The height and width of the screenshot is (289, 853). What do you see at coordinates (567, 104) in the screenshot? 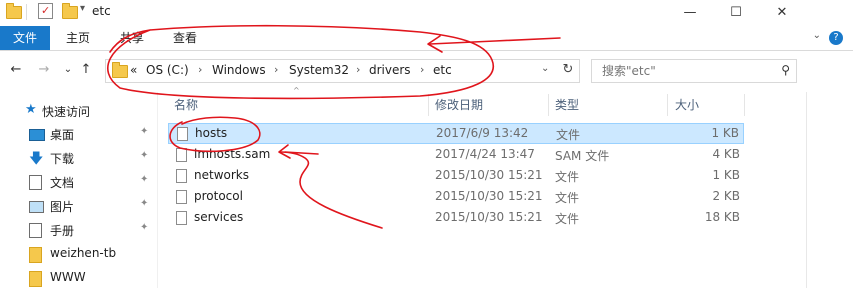
I see `column-type: 类型` at bounding box center [567, 104].